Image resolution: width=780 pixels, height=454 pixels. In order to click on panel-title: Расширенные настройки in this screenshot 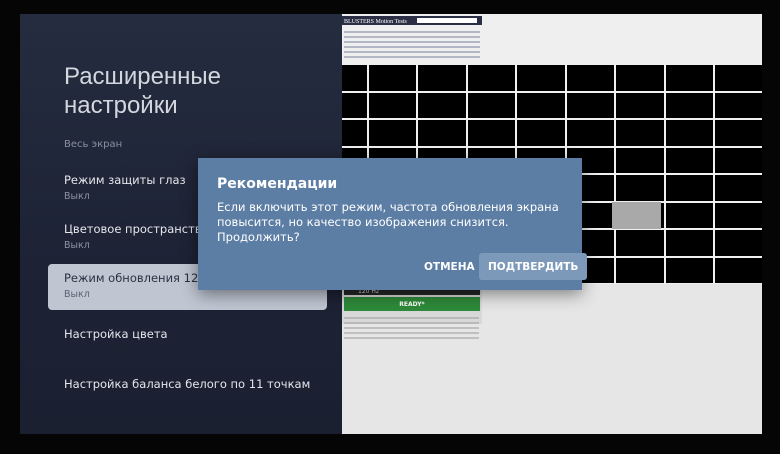, I will do `click(143, 91)`.